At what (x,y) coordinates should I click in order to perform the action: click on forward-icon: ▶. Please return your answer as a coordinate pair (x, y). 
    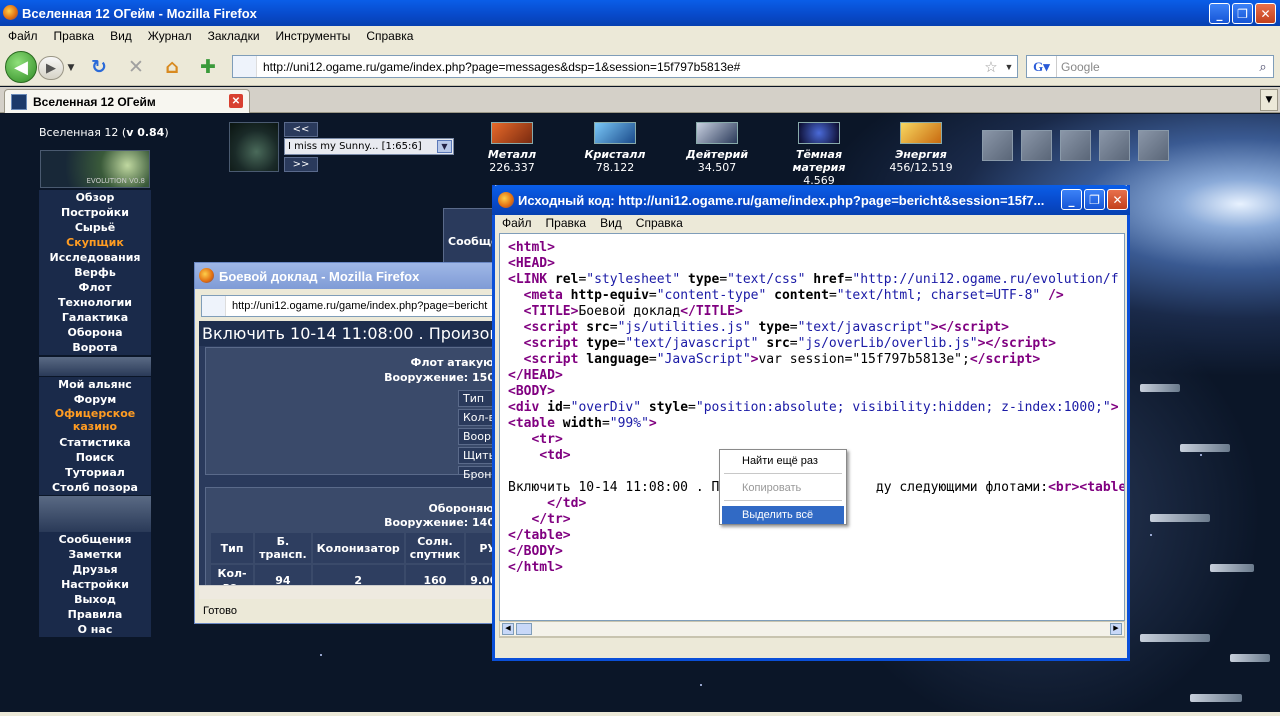
    Looking at the image, I should click on (51, 68).